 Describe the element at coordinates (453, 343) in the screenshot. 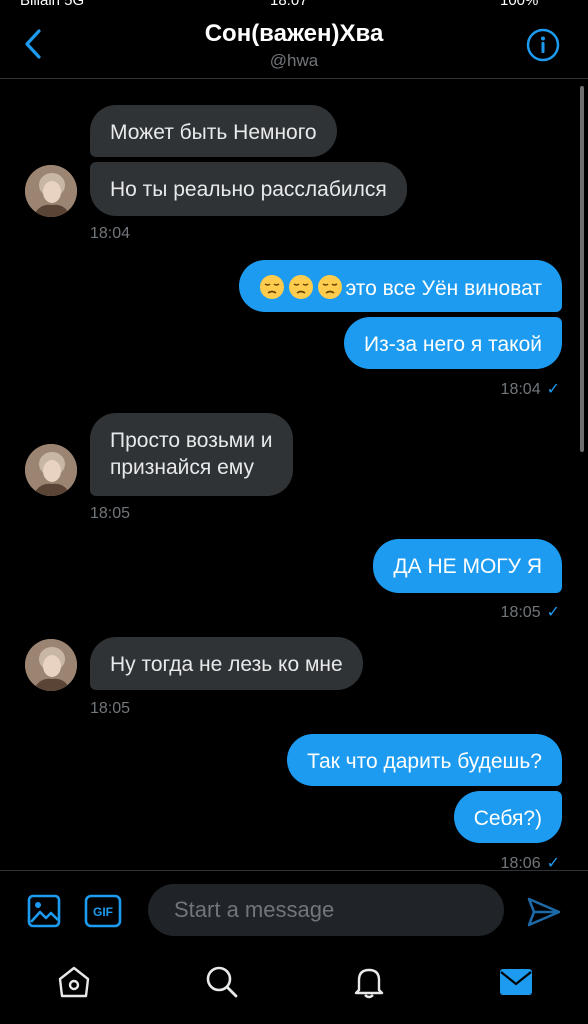

I see `outgoing-message: Из-за него я такой` at that location.